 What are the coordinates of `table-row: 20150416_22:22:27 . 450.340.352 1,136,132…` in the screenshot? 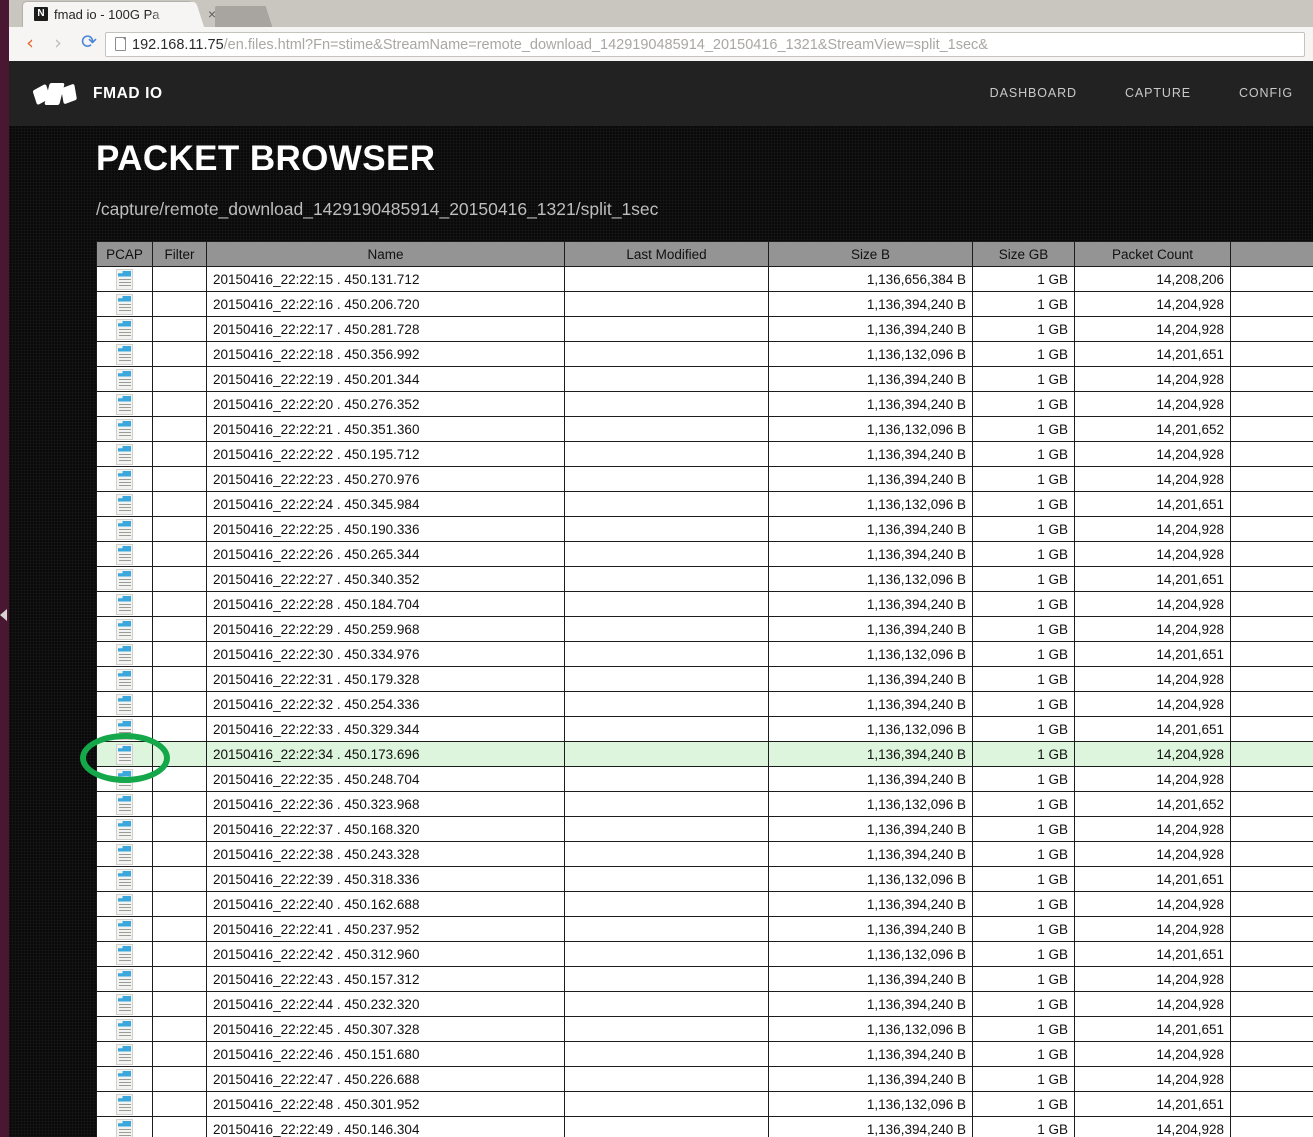 It's located at (704, 579).